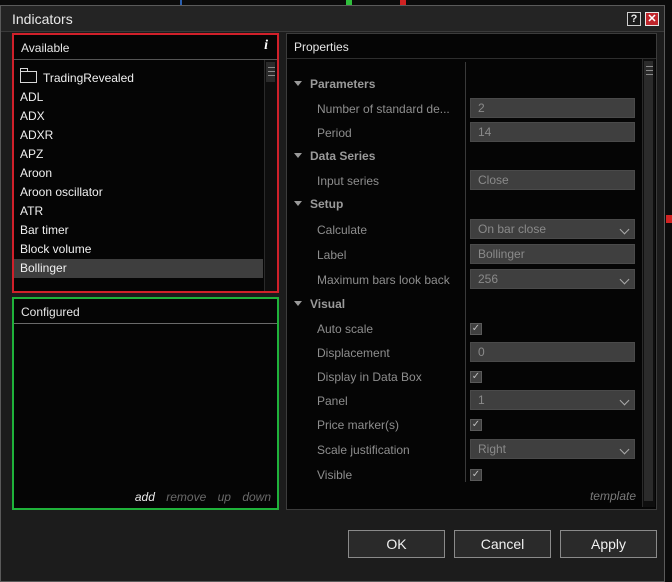  I want to click on property-label: Input series, so click(348, 181).